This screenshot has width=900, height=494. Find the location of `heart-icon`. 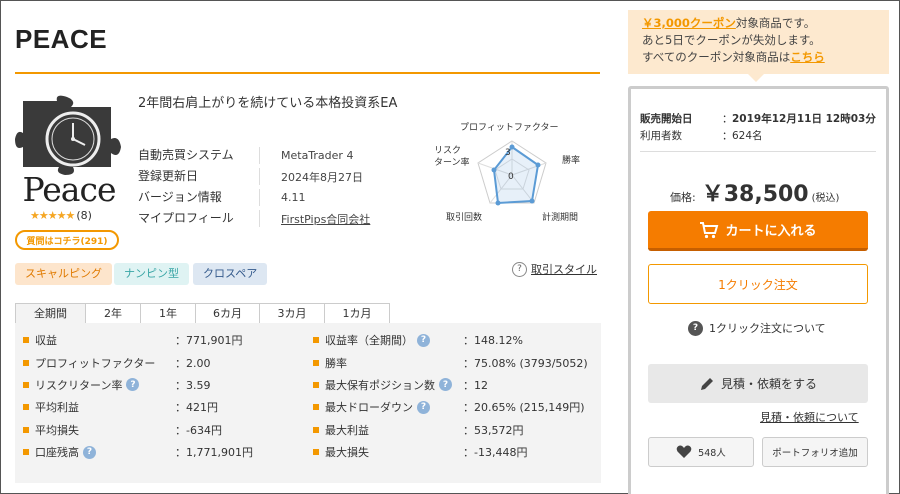

heart-icon is located at coordinates (684, 451).